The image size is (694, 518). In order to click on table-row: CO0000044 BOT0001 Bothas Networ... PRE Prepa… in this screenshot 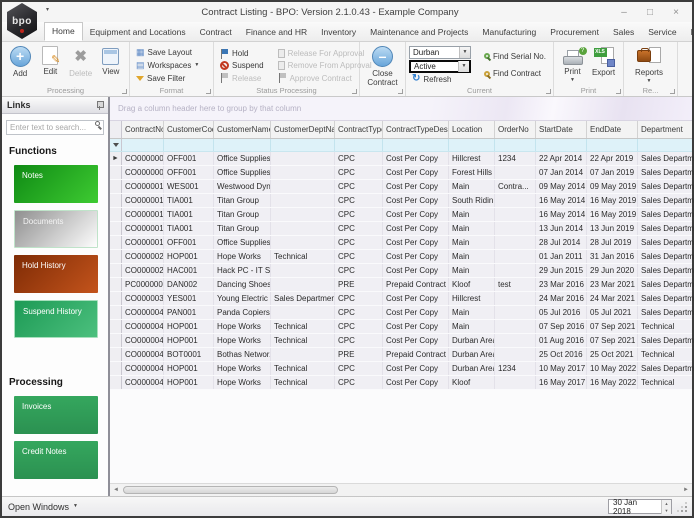, I will do `click(401, 355)`.